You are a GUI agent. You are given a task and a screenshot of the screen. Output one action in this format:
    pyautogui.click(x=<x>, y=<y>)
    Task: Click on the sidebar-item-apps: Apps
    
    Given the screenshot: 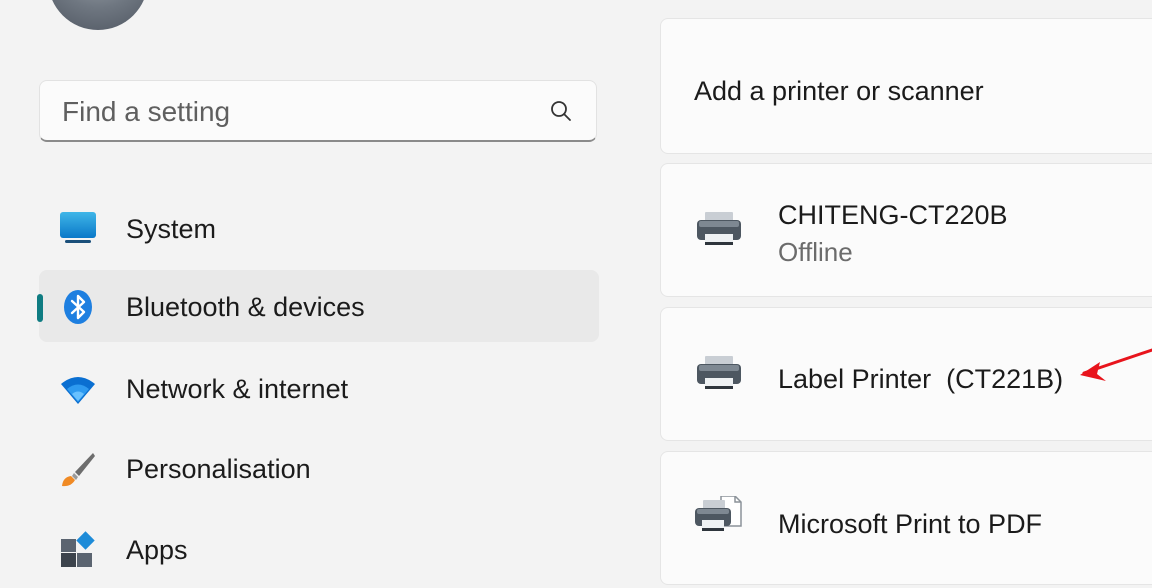 What is the action you would take?
    pyautogui.click(x=319, y=549)
    